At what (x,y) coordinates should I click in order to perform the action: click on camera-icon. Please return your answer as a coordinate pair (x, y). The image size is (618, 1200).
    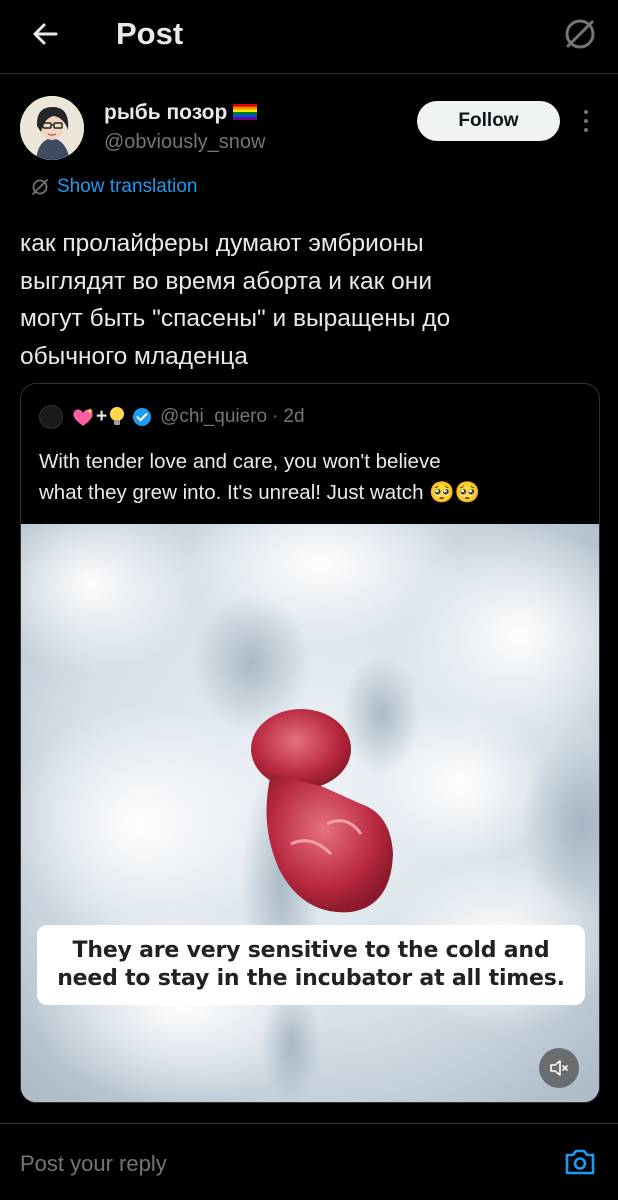
    Looking at the image, I should click on (580, 1162).